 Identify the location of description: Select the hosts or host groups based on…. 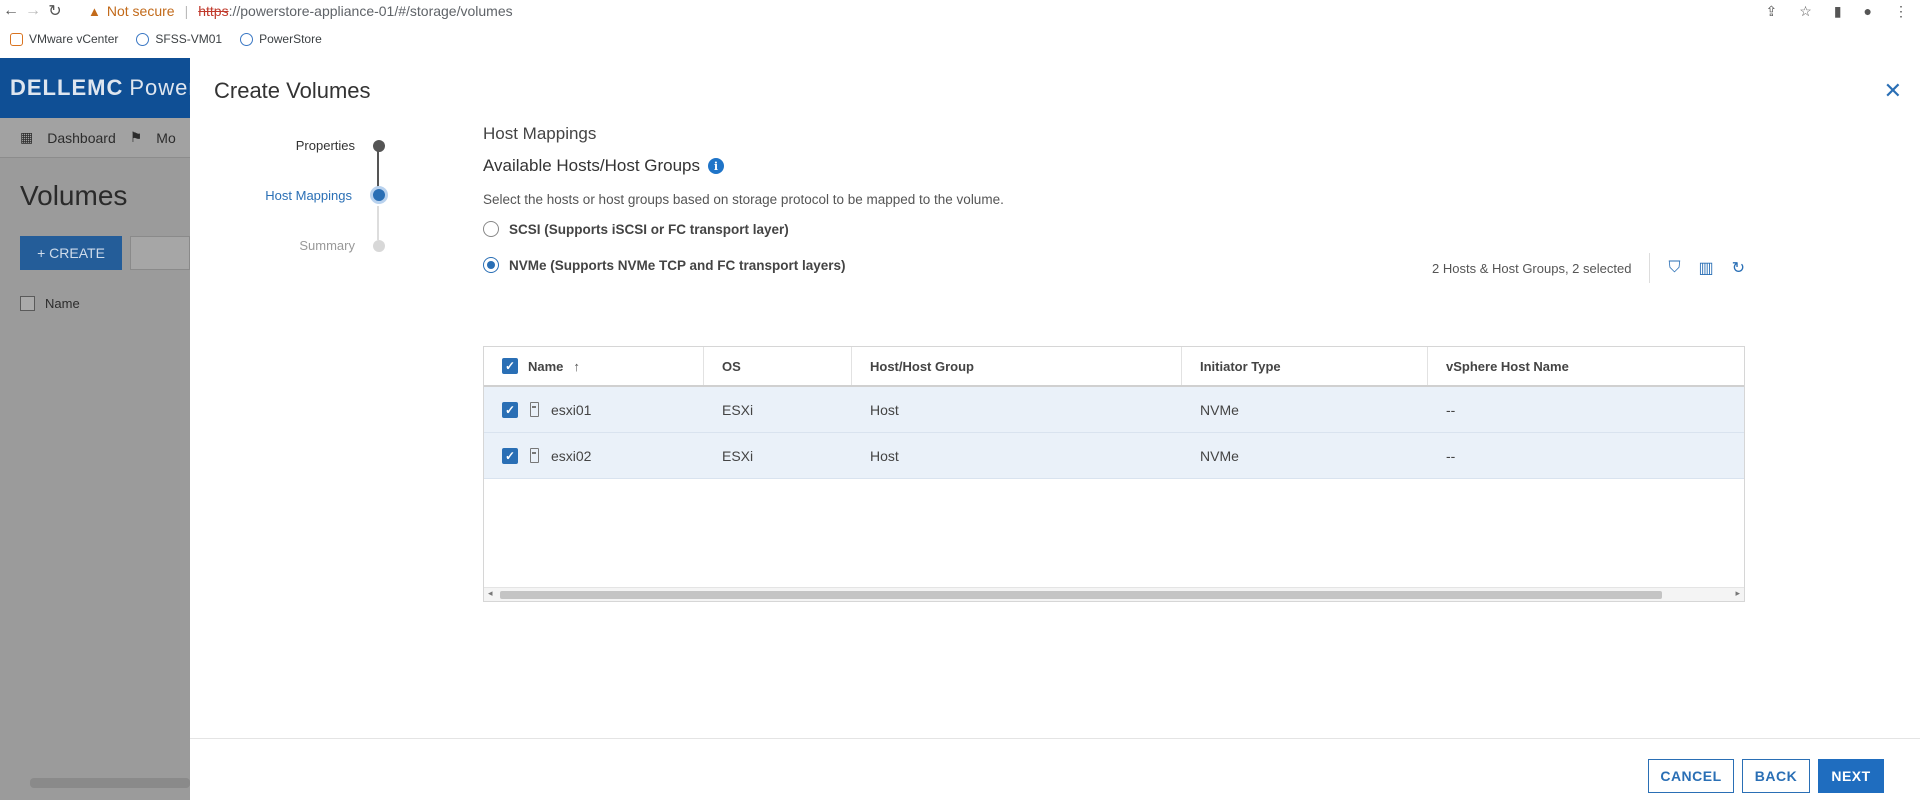
(743, 199).